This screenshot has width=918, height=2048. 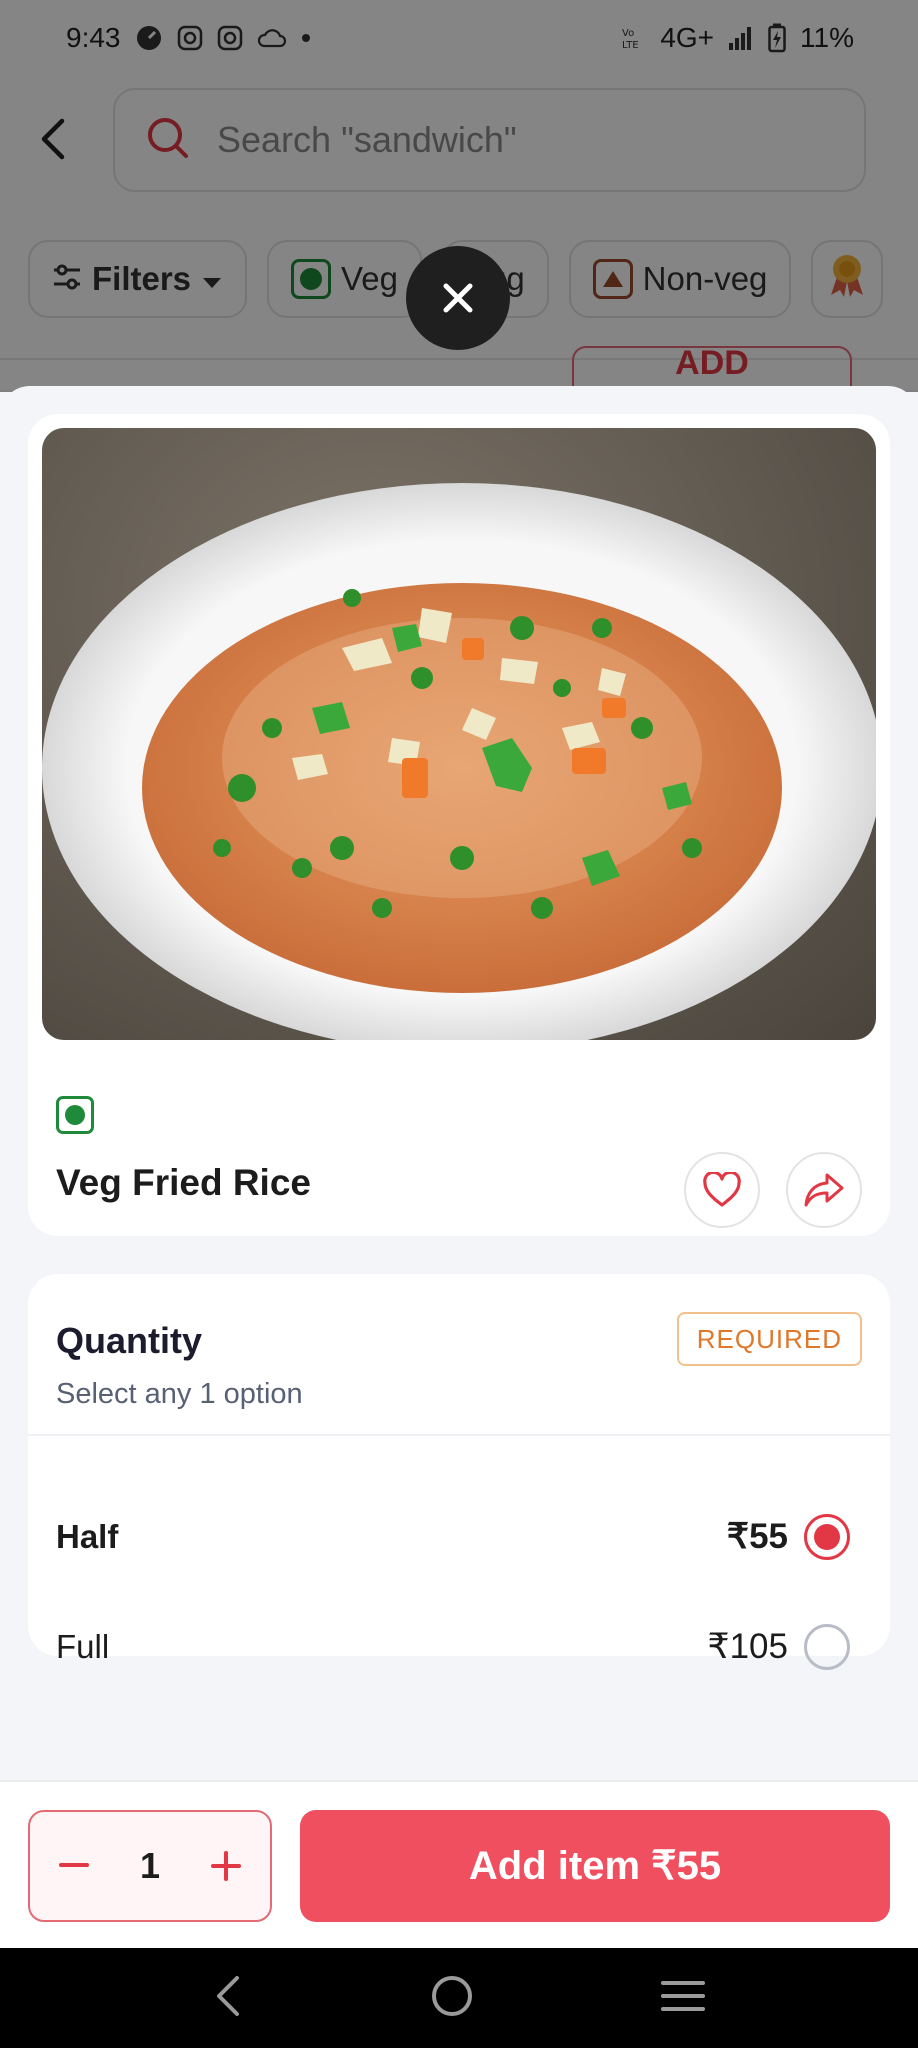 I want to click on favorite-button, so click(x=722, y=1190).